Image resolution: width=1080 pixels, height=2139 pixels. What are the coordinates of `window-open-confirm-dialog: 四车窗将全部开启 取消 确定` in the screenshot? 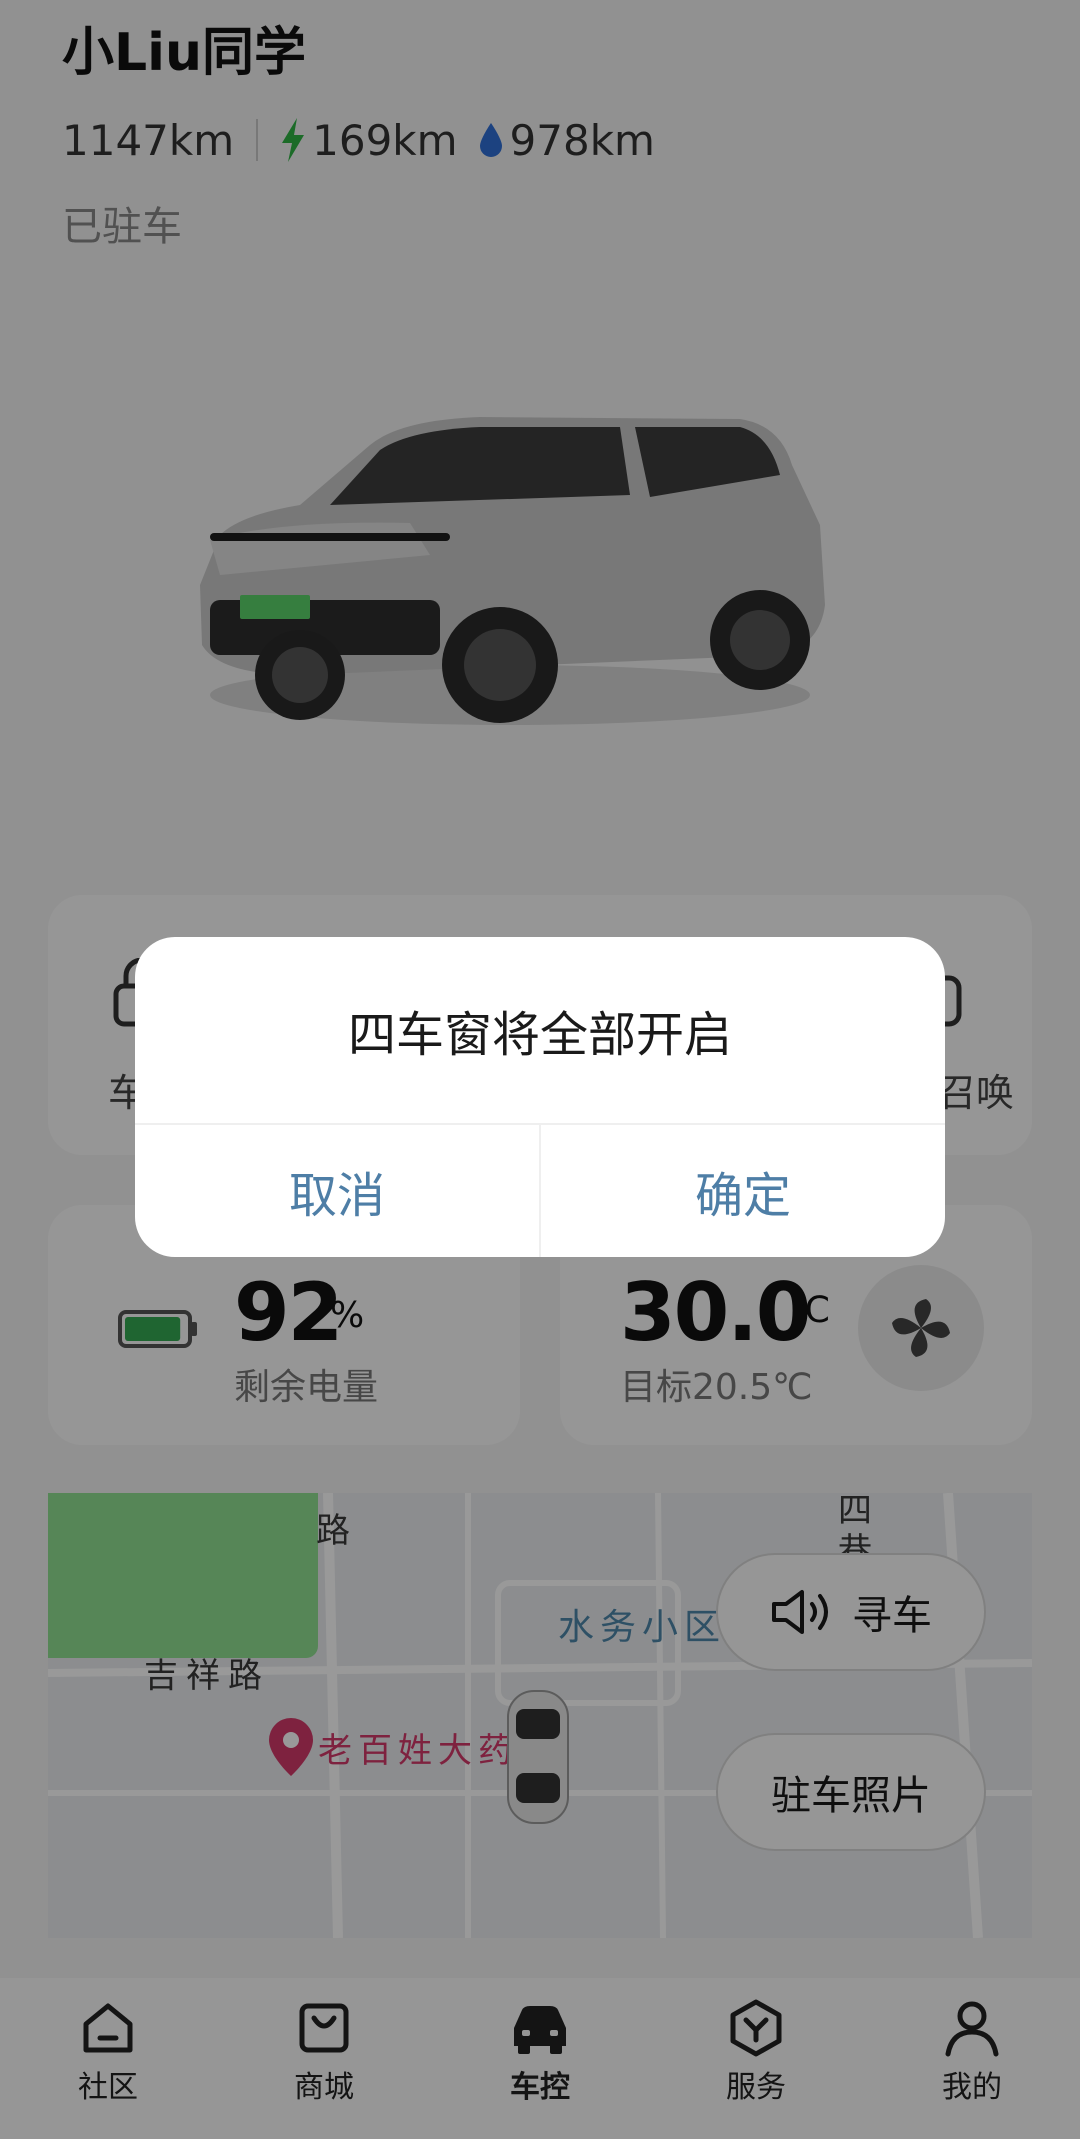 It's located at (540, 1097).